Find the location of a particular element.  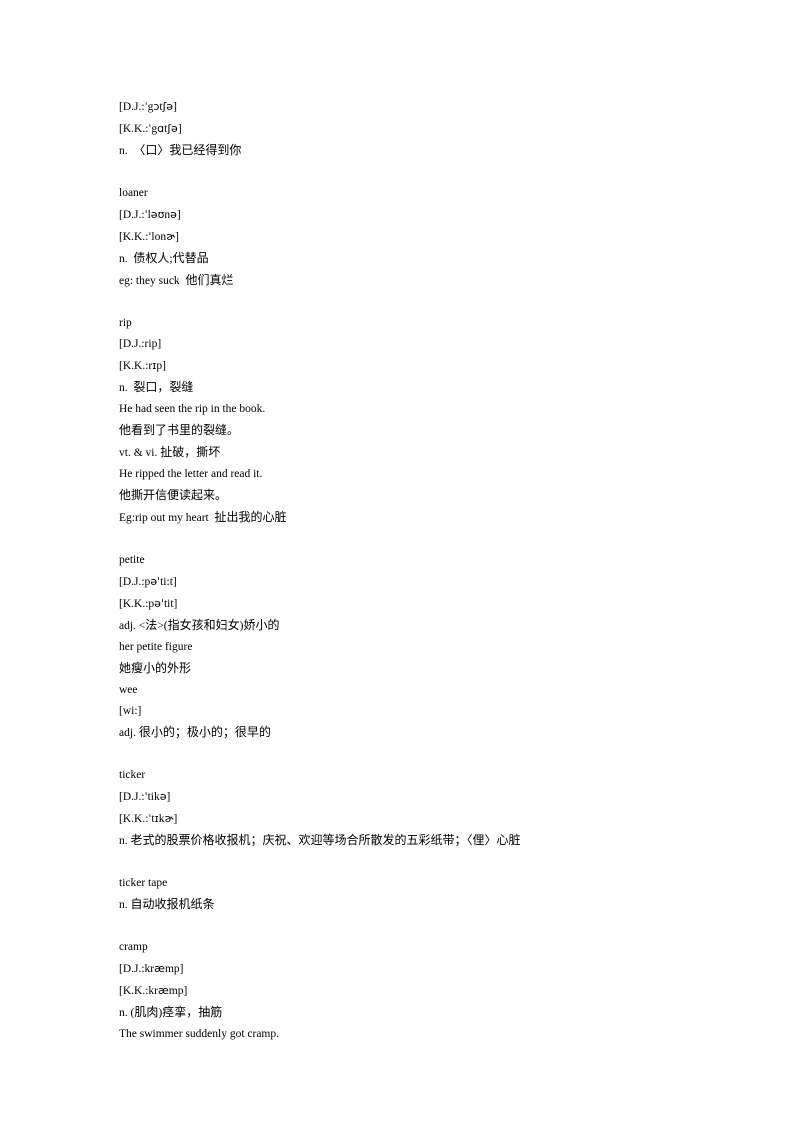

entry-pronunciation: [K.K.:ˈlonɚ] is located at coordinates (419, 237).